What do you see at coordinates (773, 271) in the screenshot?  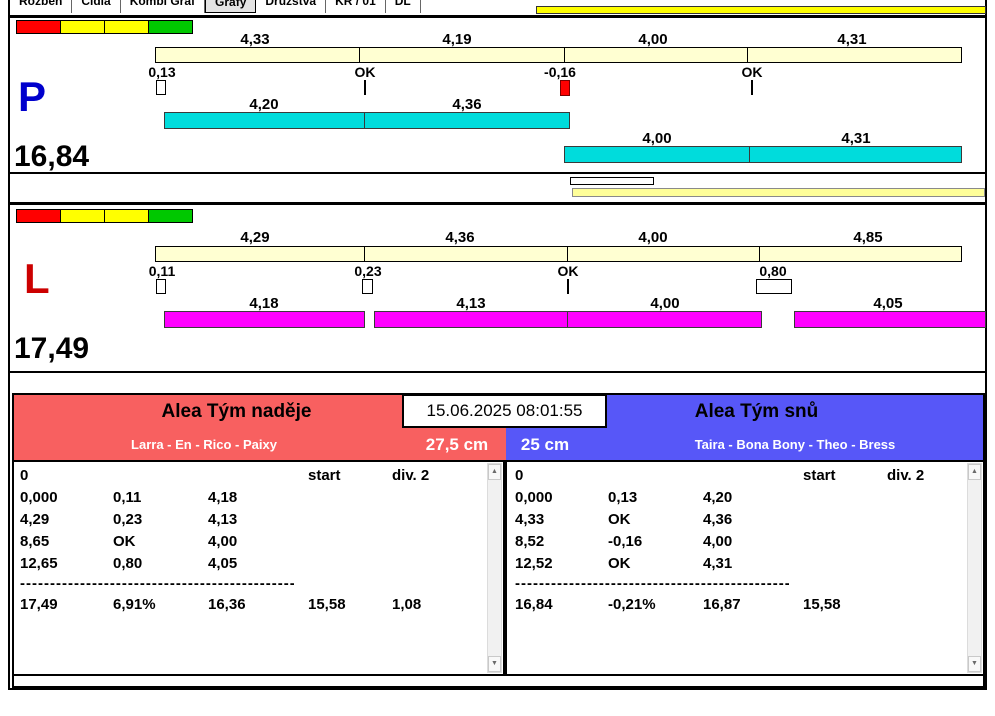 I see `exchange-mark-label: 0,80` at bounding box center [773, 271].